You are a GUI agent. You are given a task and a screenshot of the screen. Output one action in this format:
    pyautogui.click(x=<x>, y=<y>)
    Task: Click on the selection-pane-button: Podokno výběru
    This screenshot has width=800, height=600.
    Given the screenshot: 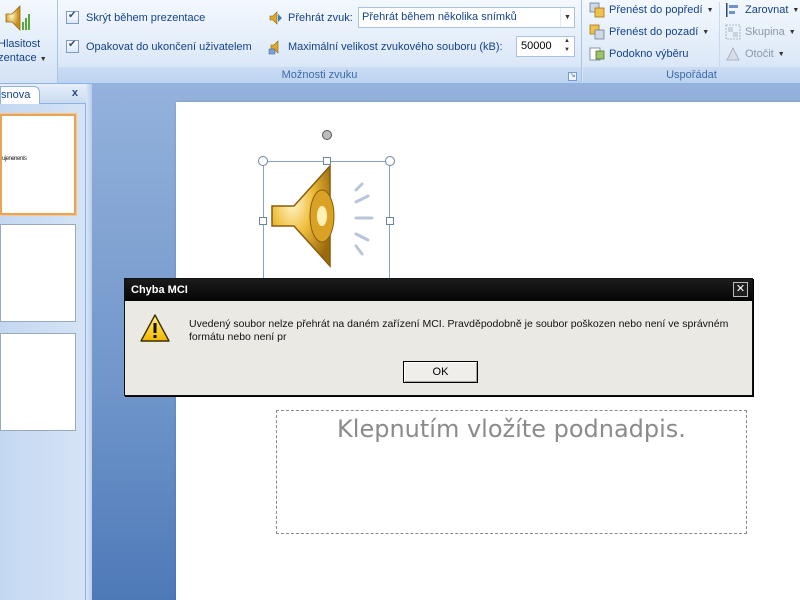 What is the action you would take?
    pyautogui.click(x=639, y=54)
    